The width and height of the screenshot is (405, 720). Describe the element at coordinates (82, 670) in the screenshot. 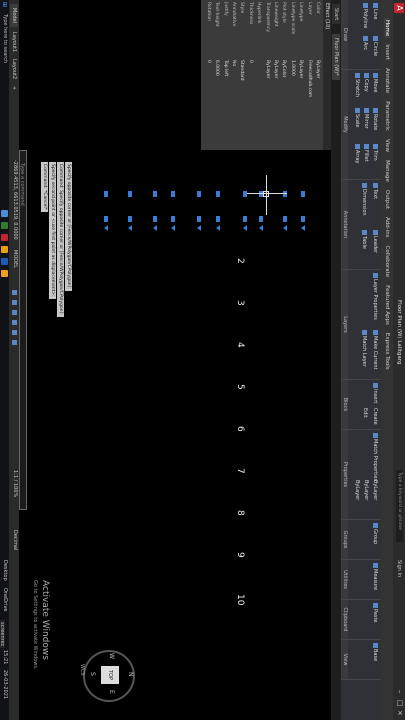

I see `wcs-menu: WCS` at that location.